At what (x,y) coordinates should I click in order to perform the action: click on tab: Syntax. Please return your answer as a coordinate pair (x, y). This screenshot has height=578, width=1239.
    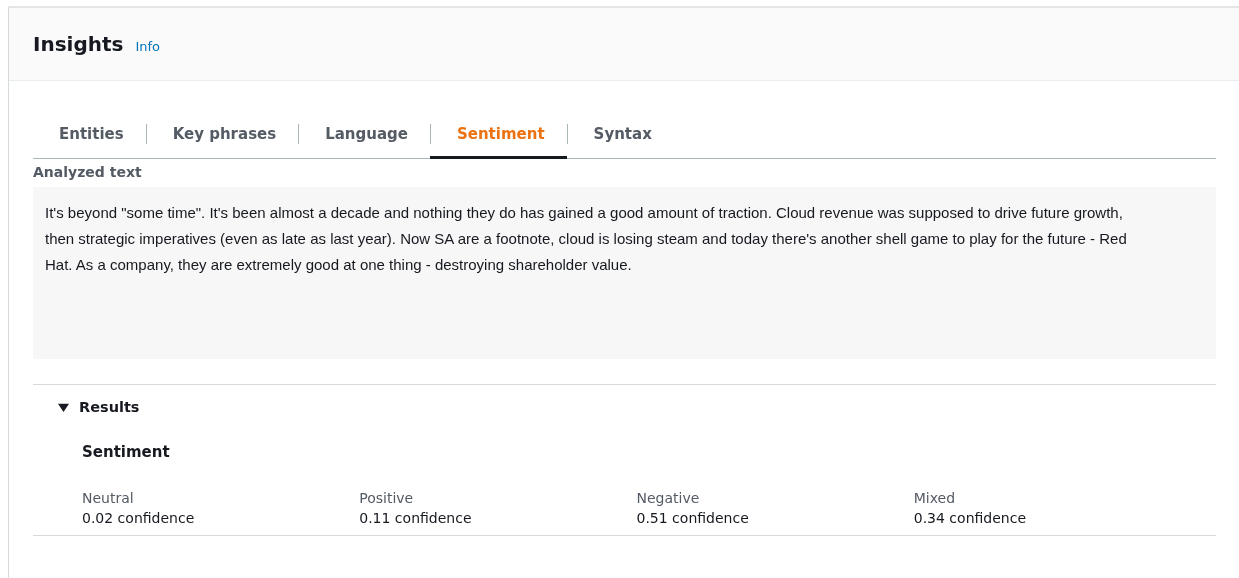
    Looking at the image, I should click on (620, 134).